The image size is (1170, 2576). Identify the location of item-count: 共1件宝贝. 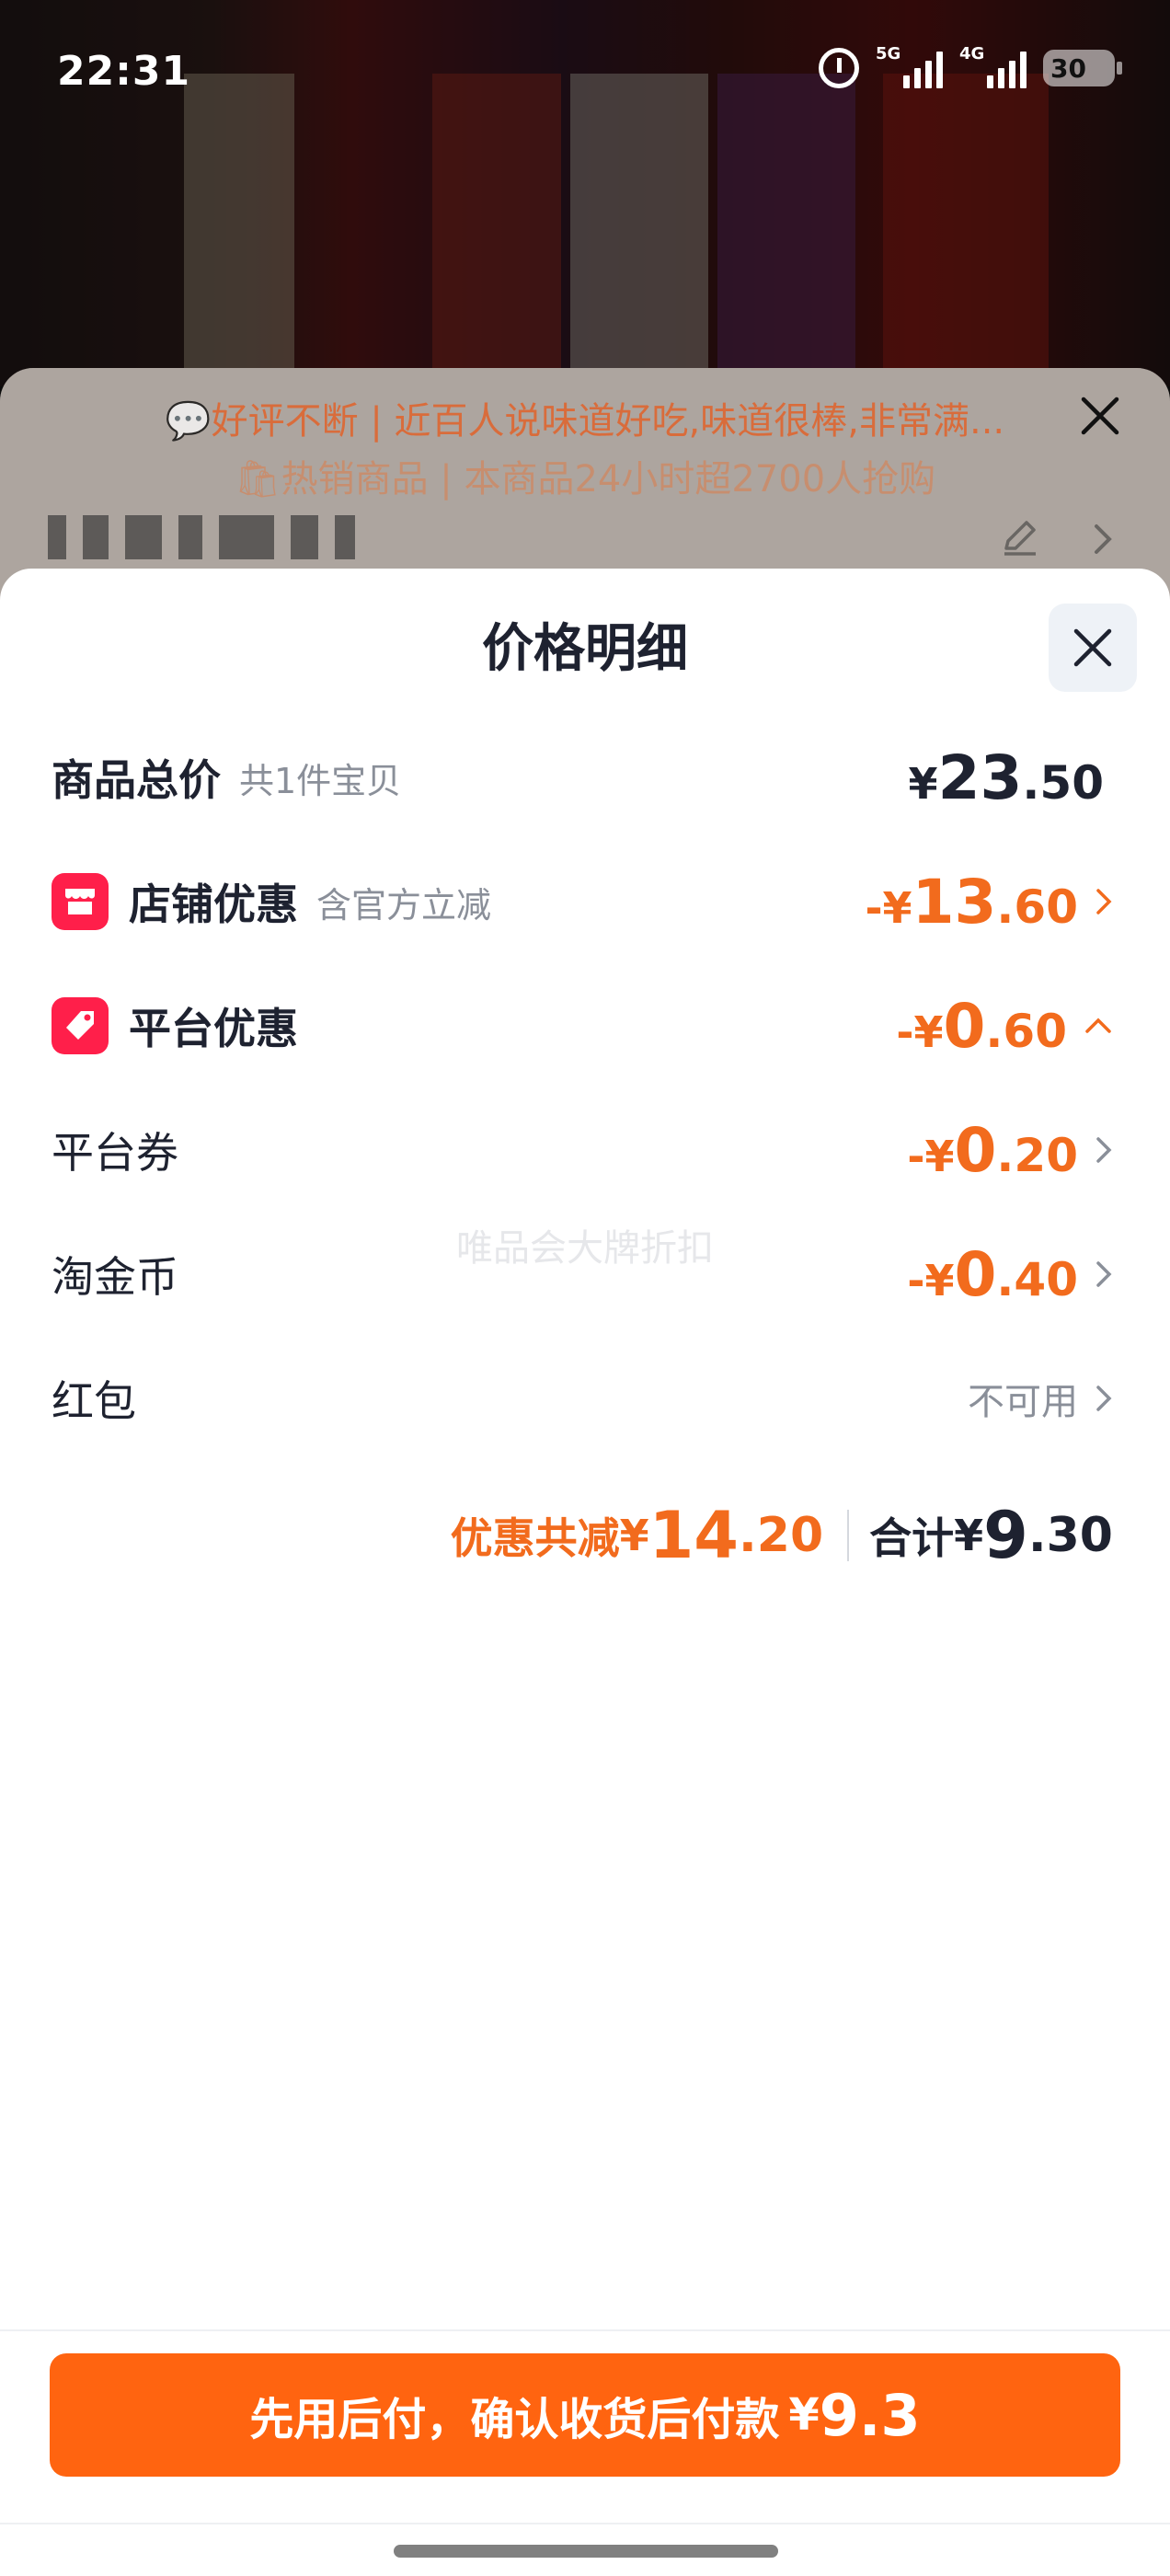
(320, 780).